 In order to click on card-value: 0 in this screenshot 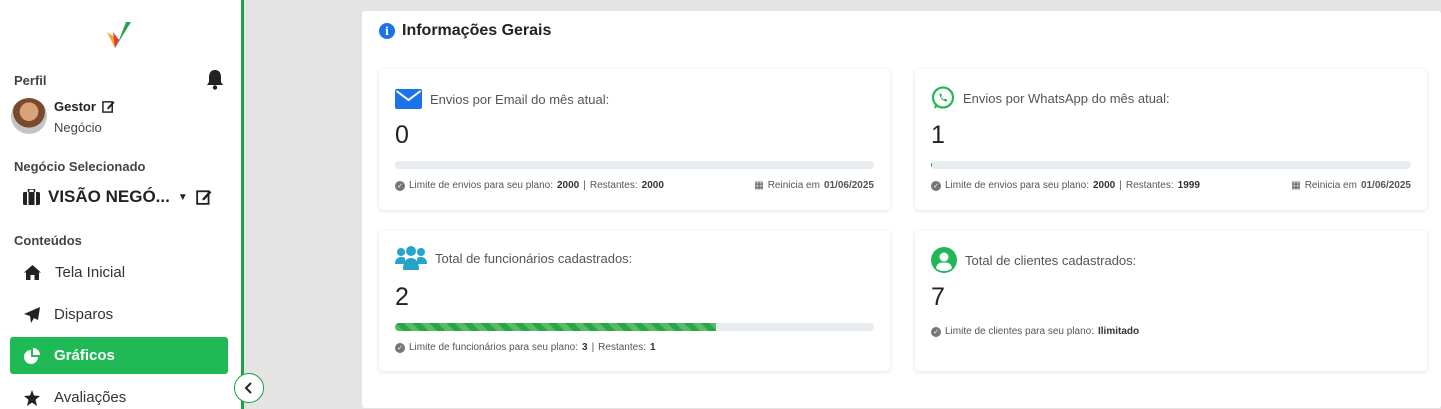, I will do `click(402, 135)`.